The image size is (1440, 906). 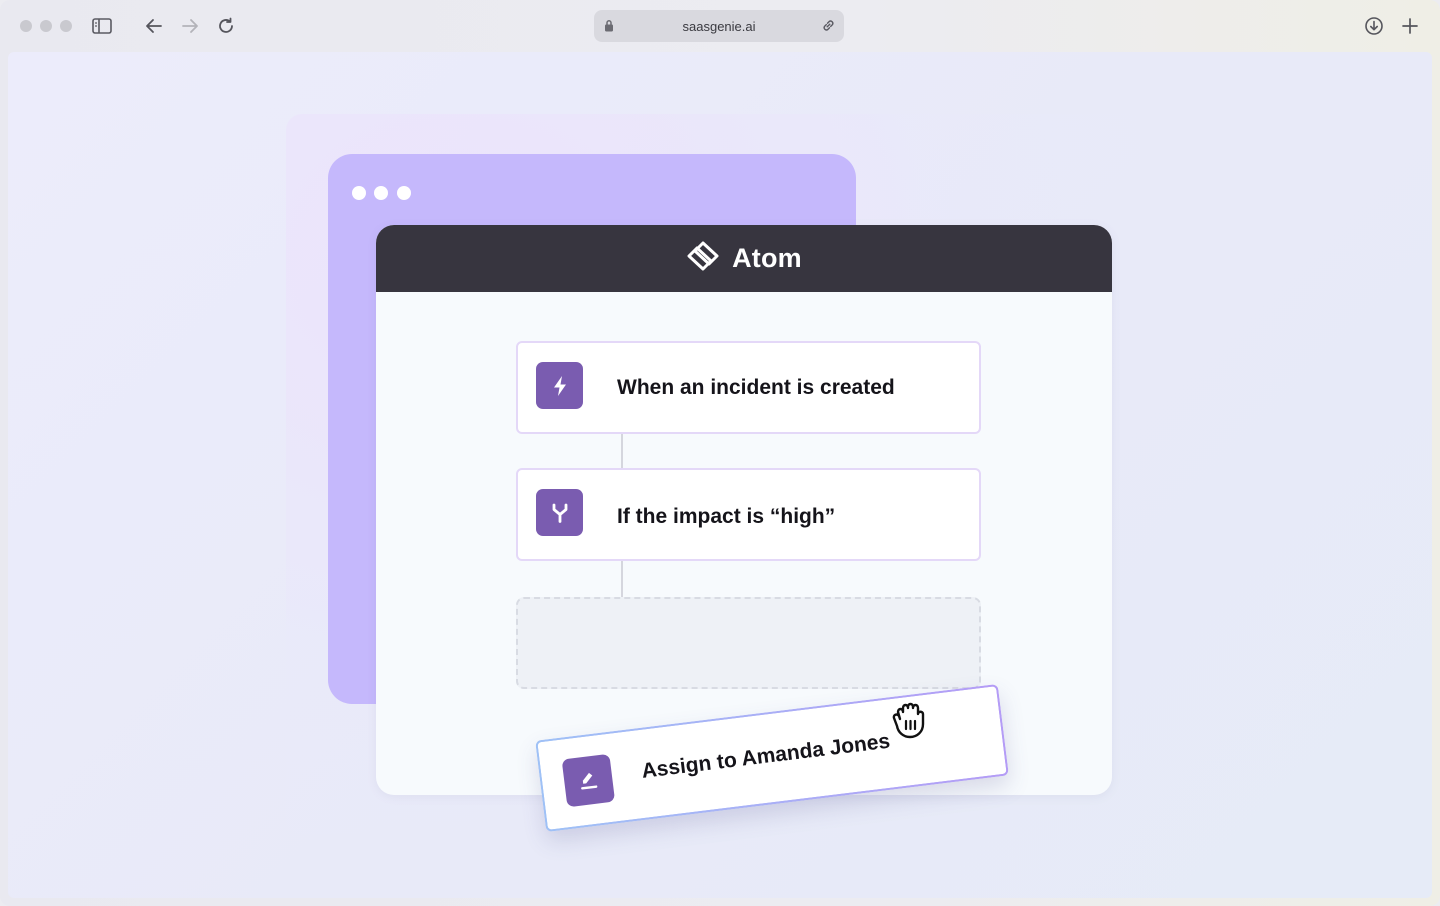 I want to click on step-label: When an incident is created, so click(x=756, y=387).